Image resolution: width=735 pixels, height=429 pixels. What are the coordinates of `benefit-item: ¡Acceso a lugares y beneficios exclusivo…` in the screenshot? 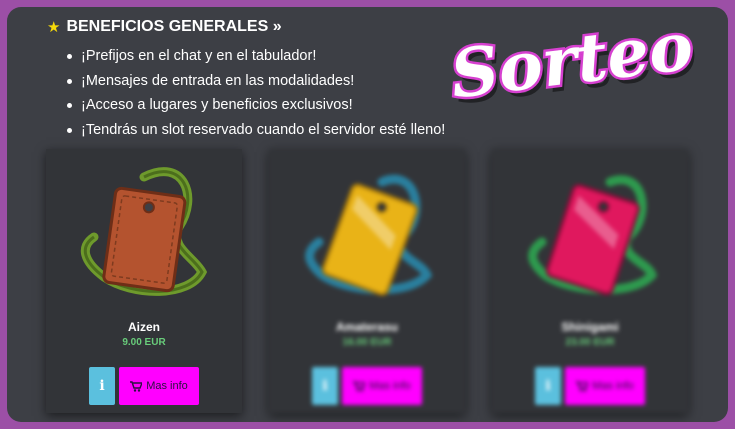 It's located at (246, 105).